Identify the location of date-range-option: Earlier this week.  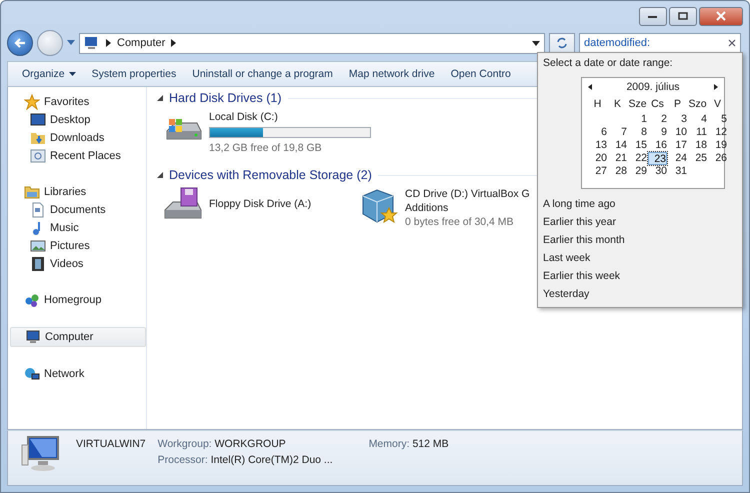
(640, 276).